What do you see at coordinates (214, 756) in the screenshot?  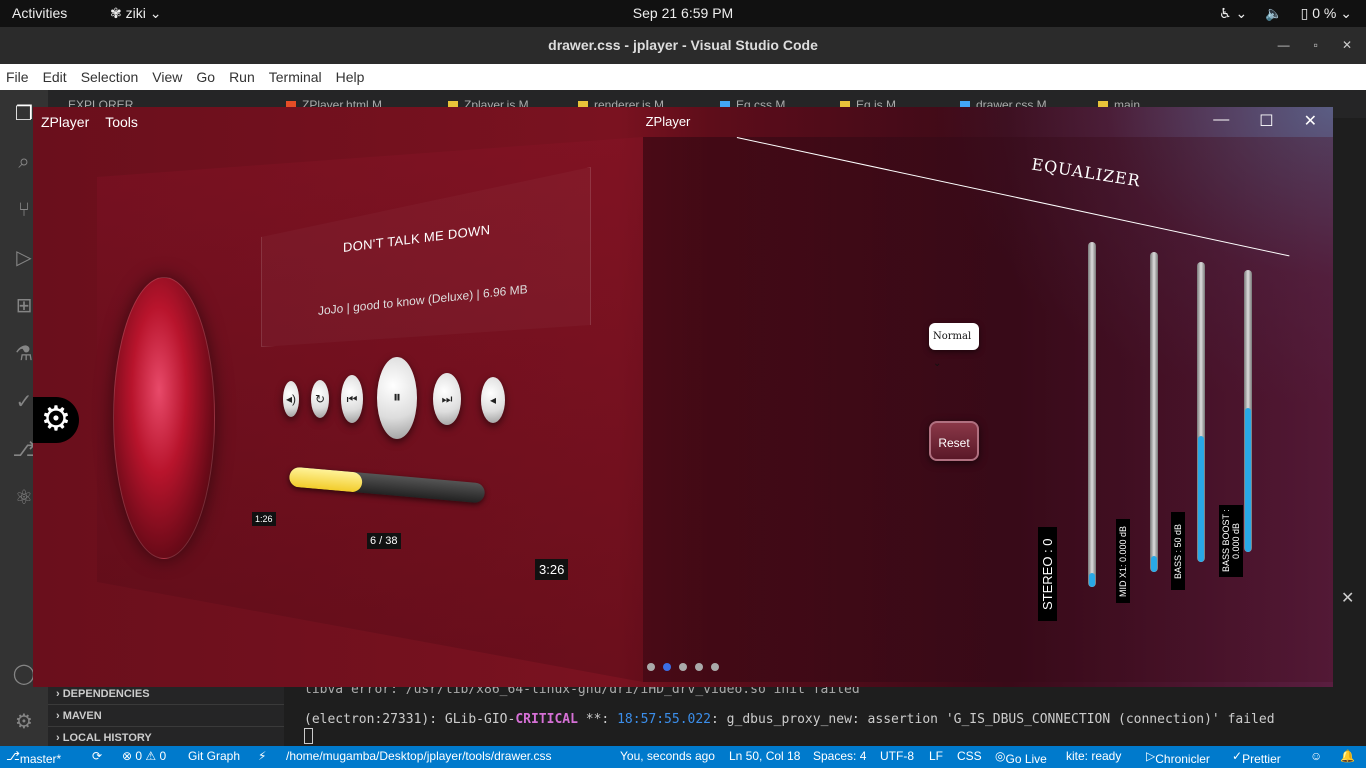 I see `git-graph-button: Git Graph` at bounding box center [214, 756].